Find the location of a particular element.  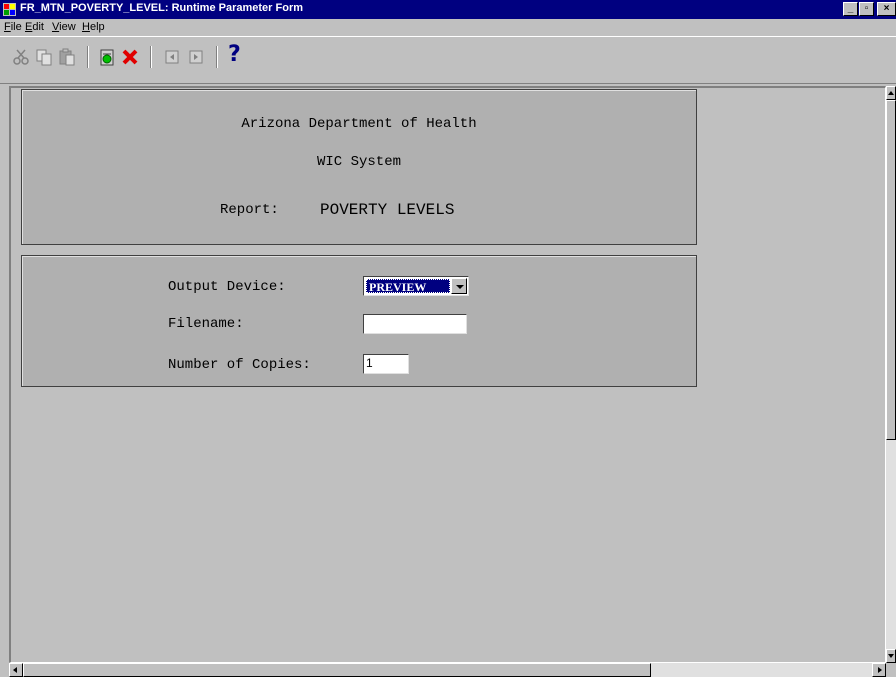

cancel-icon is located at coordinates (130, 57).